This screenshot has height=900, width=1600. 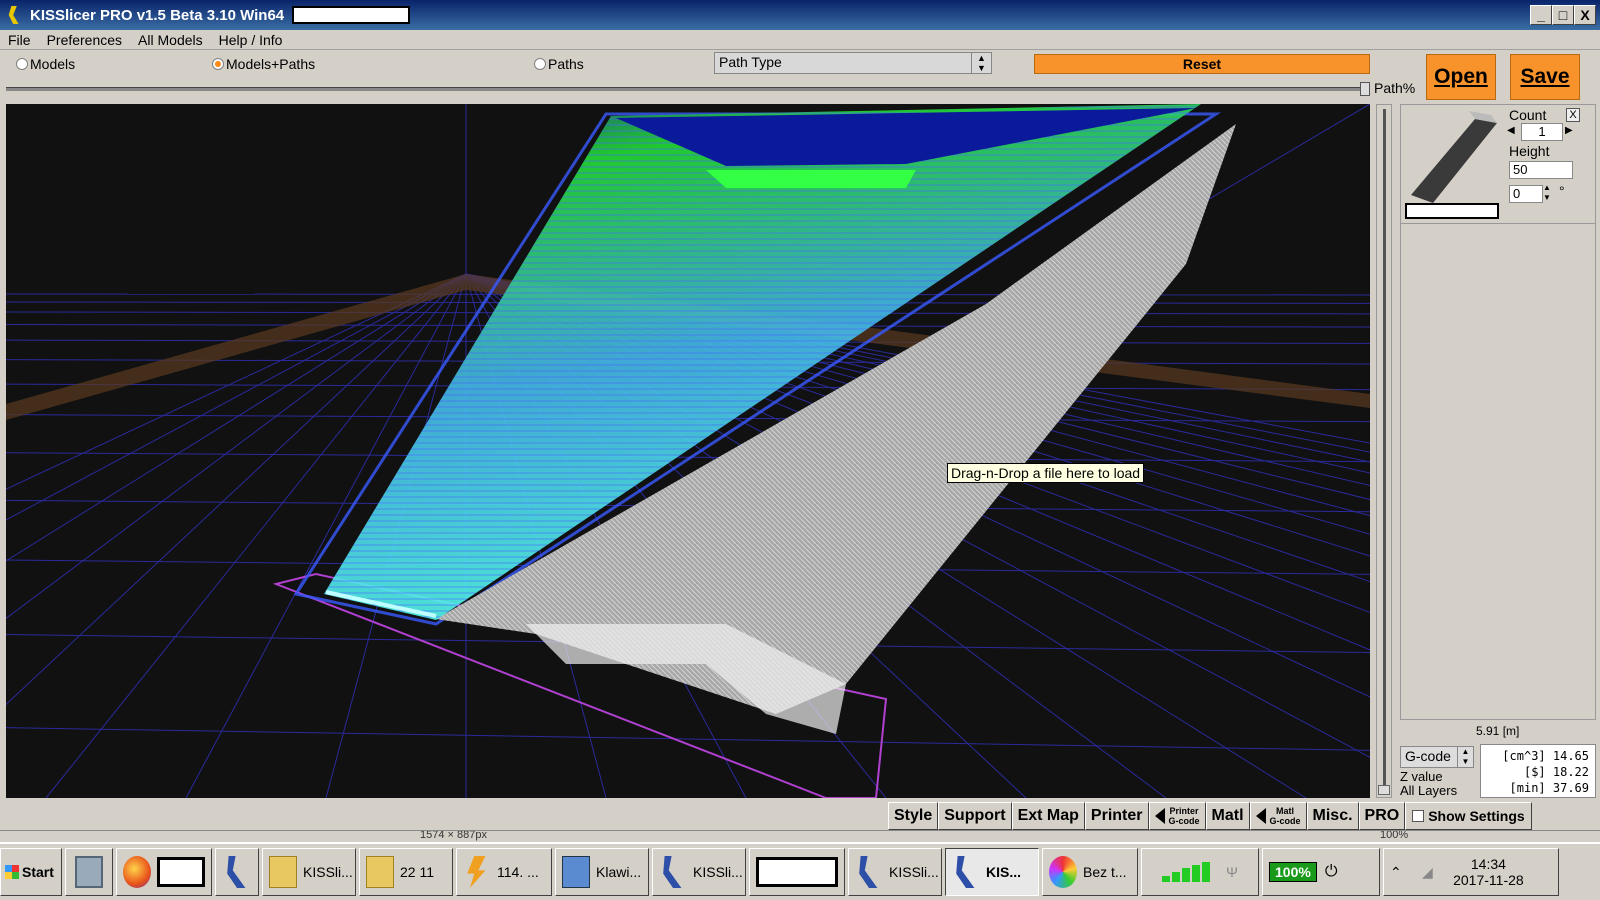 What do you see at coordinates (476, 872) in the screenshot?
I see `bolt-icon` at bounding box center [476, 872].